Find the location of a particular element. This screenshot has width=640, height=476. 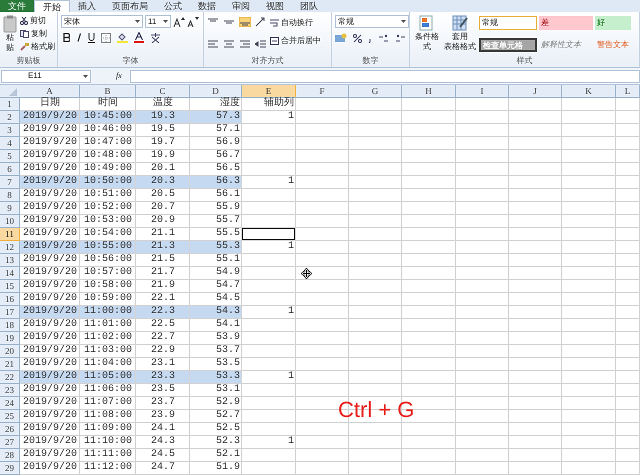

row-header: 3 is located at coordinates (10, 130).